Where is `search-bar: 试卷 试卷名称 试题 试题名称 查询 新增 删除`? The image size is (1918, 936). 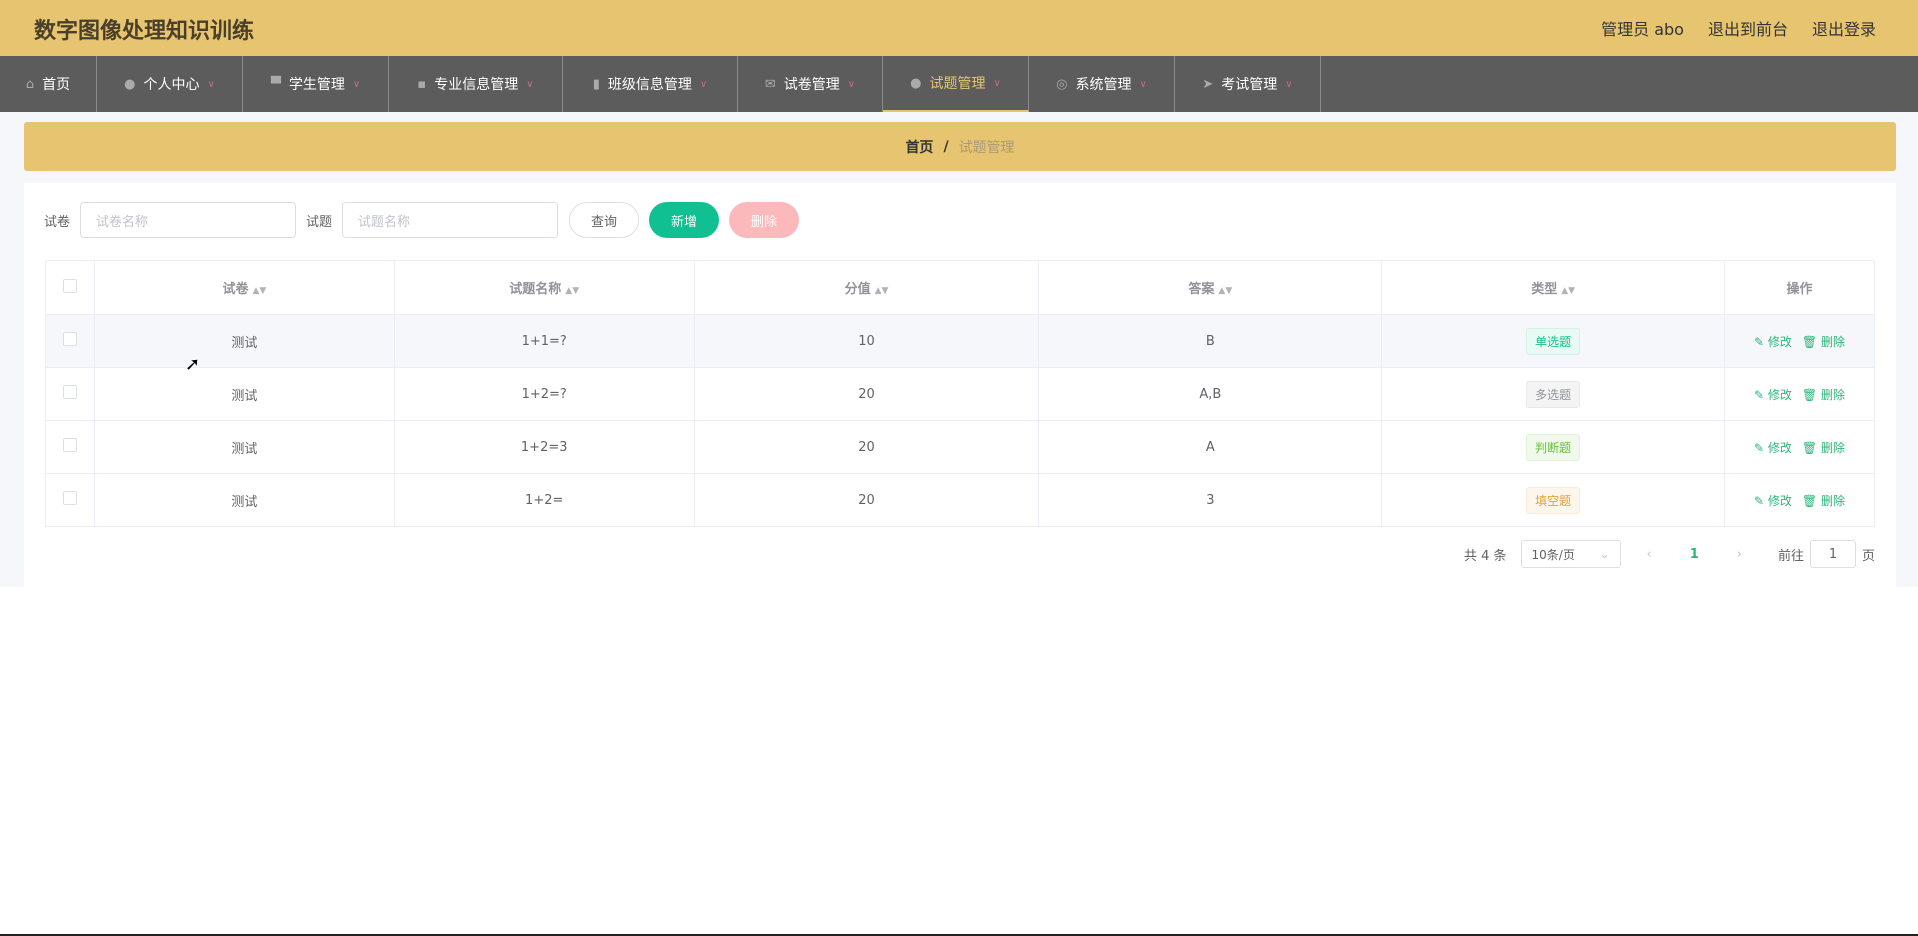 search-bar: 试卷 试卷名称 试题 试题名称 查询 新增 删除 is located at coordinates (422, 220).